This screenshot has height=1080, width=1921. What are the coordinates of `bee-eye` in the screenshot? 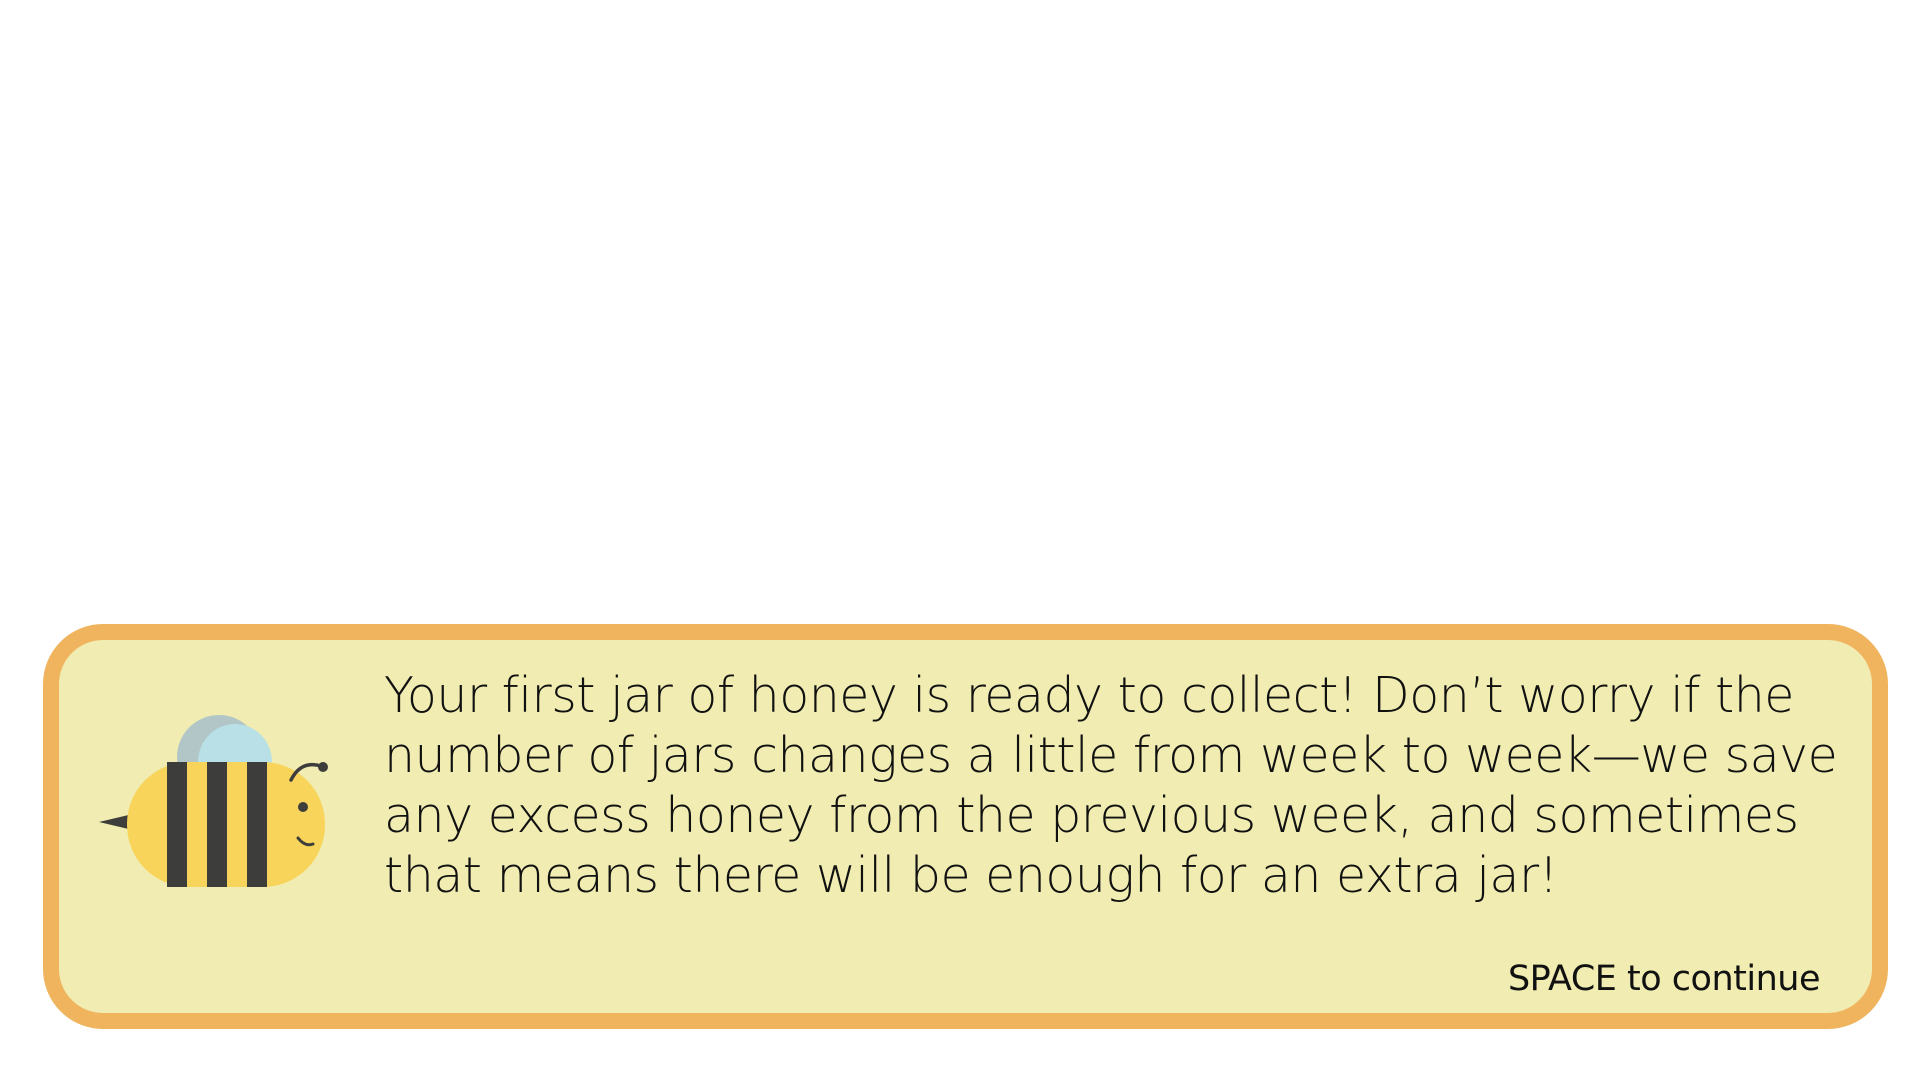 It's located at (303, 807).